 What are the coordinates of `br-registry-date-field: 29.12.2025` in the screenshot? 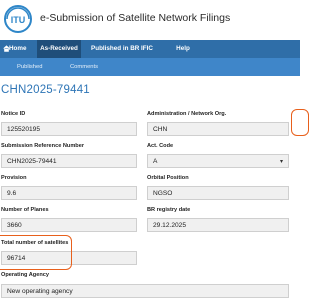 It's located at (218, 225).